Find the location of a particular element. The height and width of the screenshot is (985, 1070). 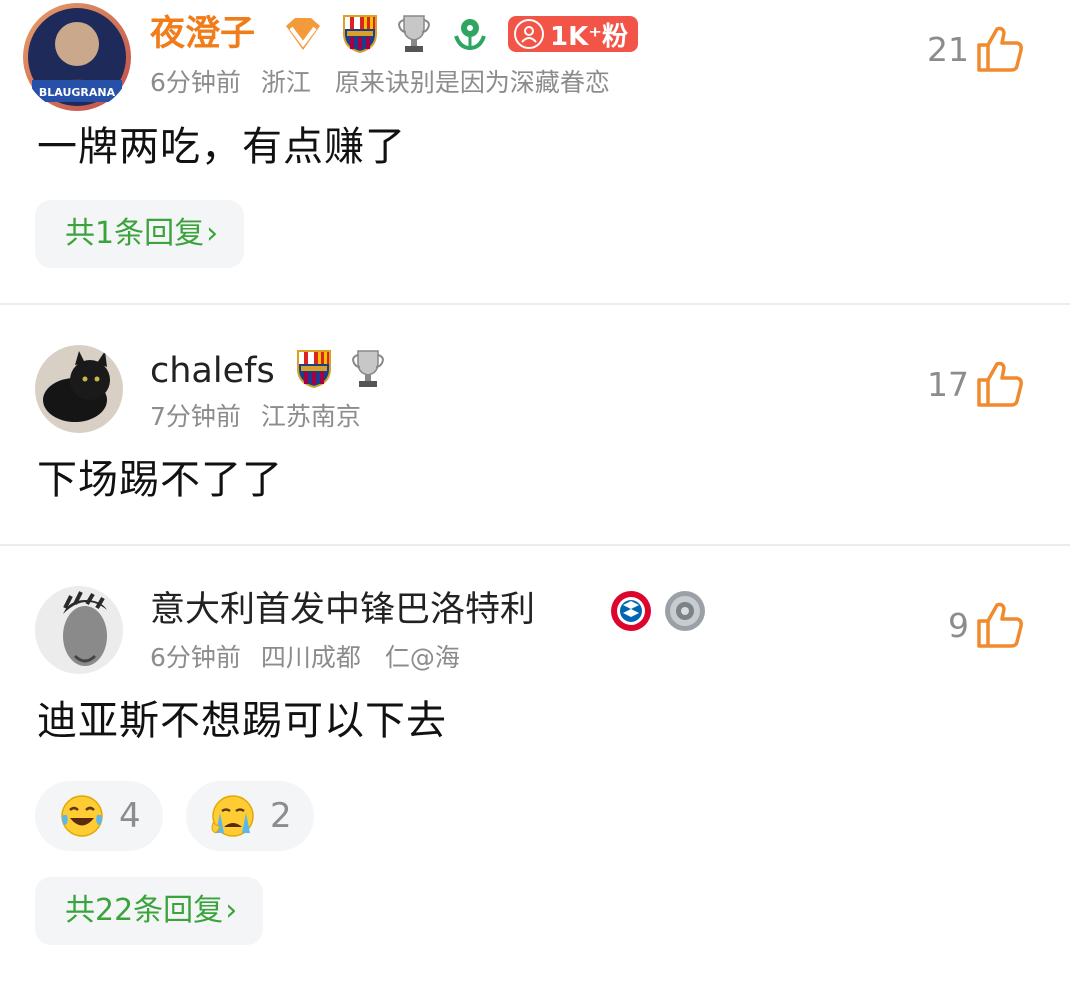

user-signature: 仁@海 is located at coordinates (422, 657).